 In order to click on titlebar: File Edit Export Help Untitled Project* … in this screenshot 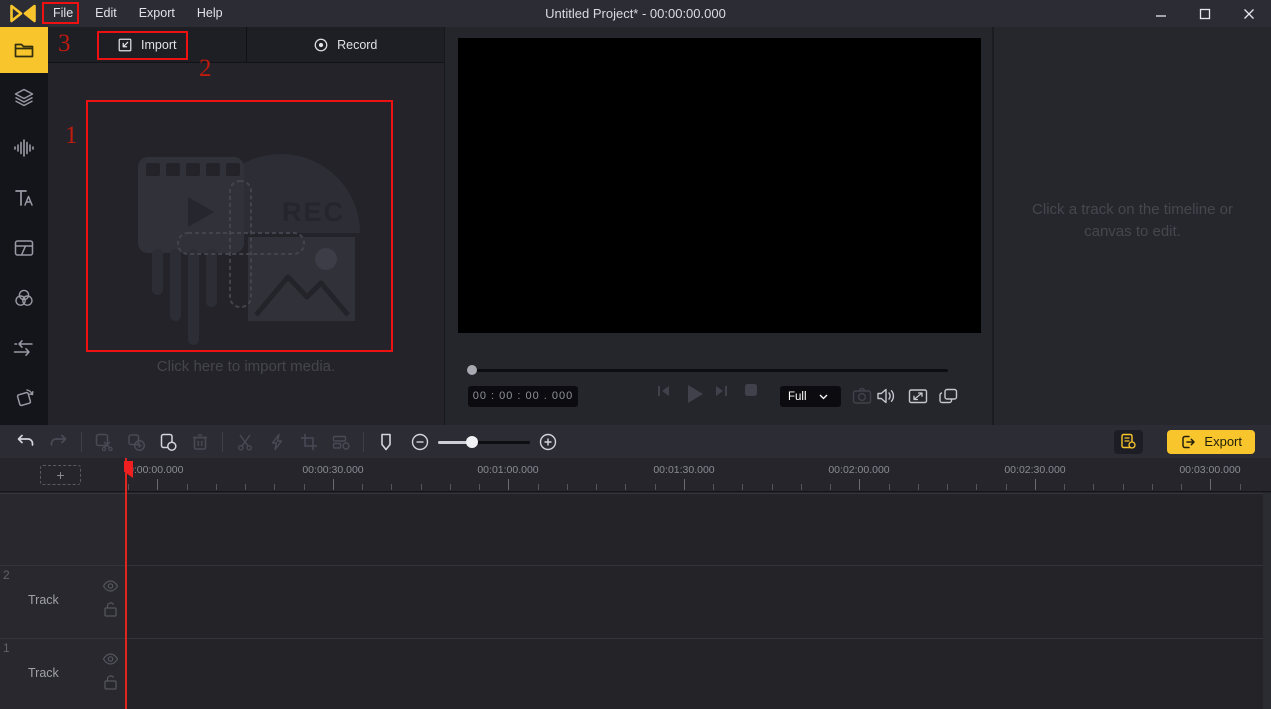, I will do `click(635, 13)`.